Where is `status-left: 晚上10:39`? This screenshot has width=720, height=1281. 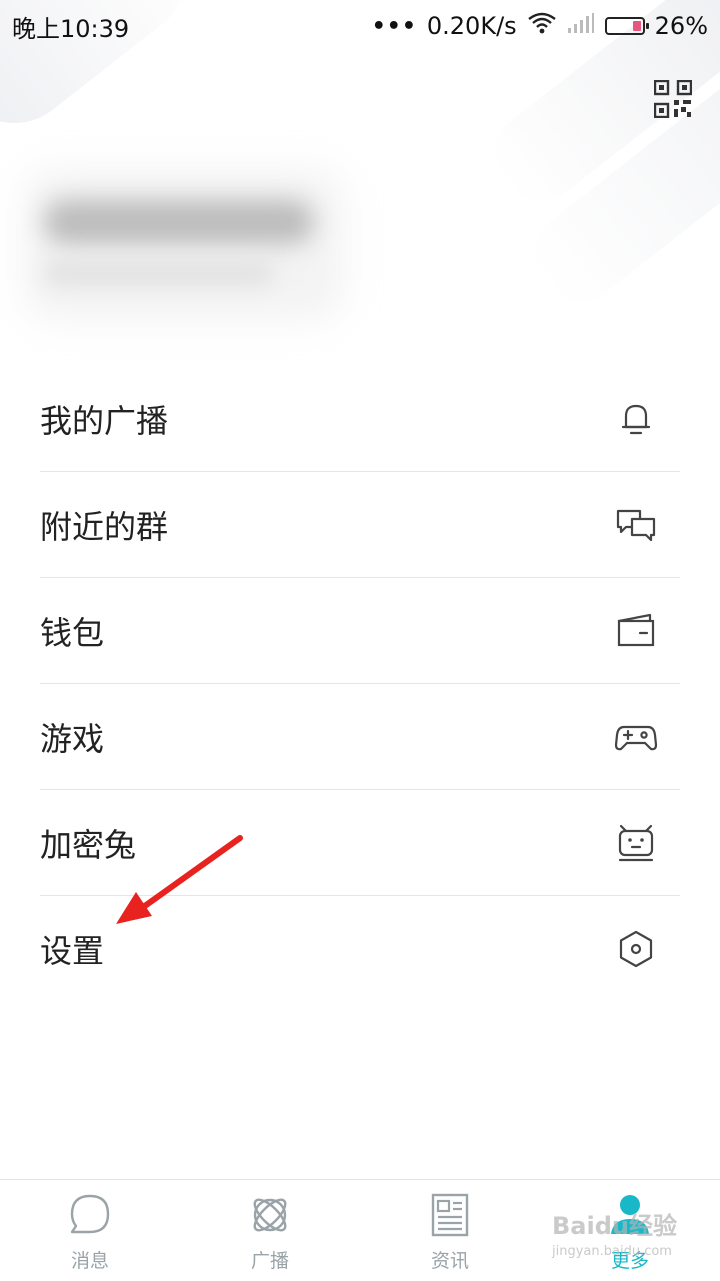
status-left: 晚上10:39 is located at coordinates (70, 26).